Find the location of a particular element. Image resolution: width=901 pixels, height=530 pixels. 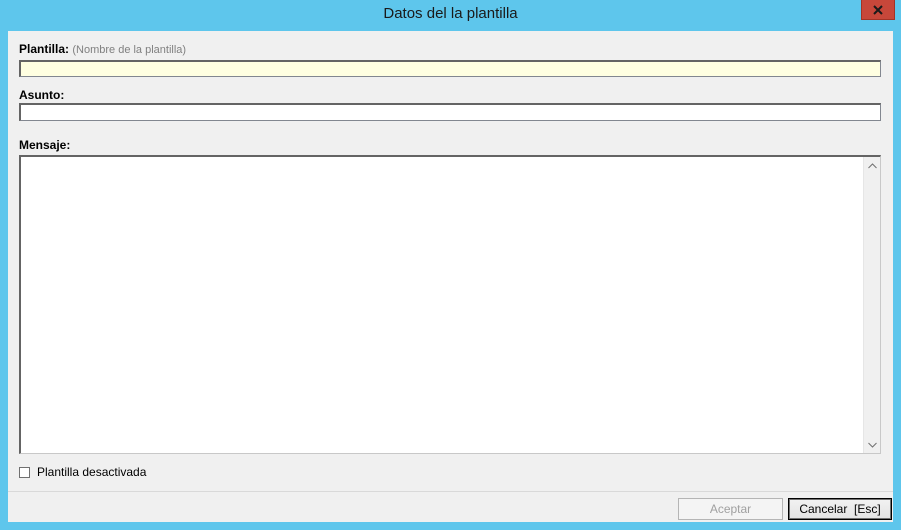

title-bar: Datos del la plantilla is located at coordinates (450, 15).